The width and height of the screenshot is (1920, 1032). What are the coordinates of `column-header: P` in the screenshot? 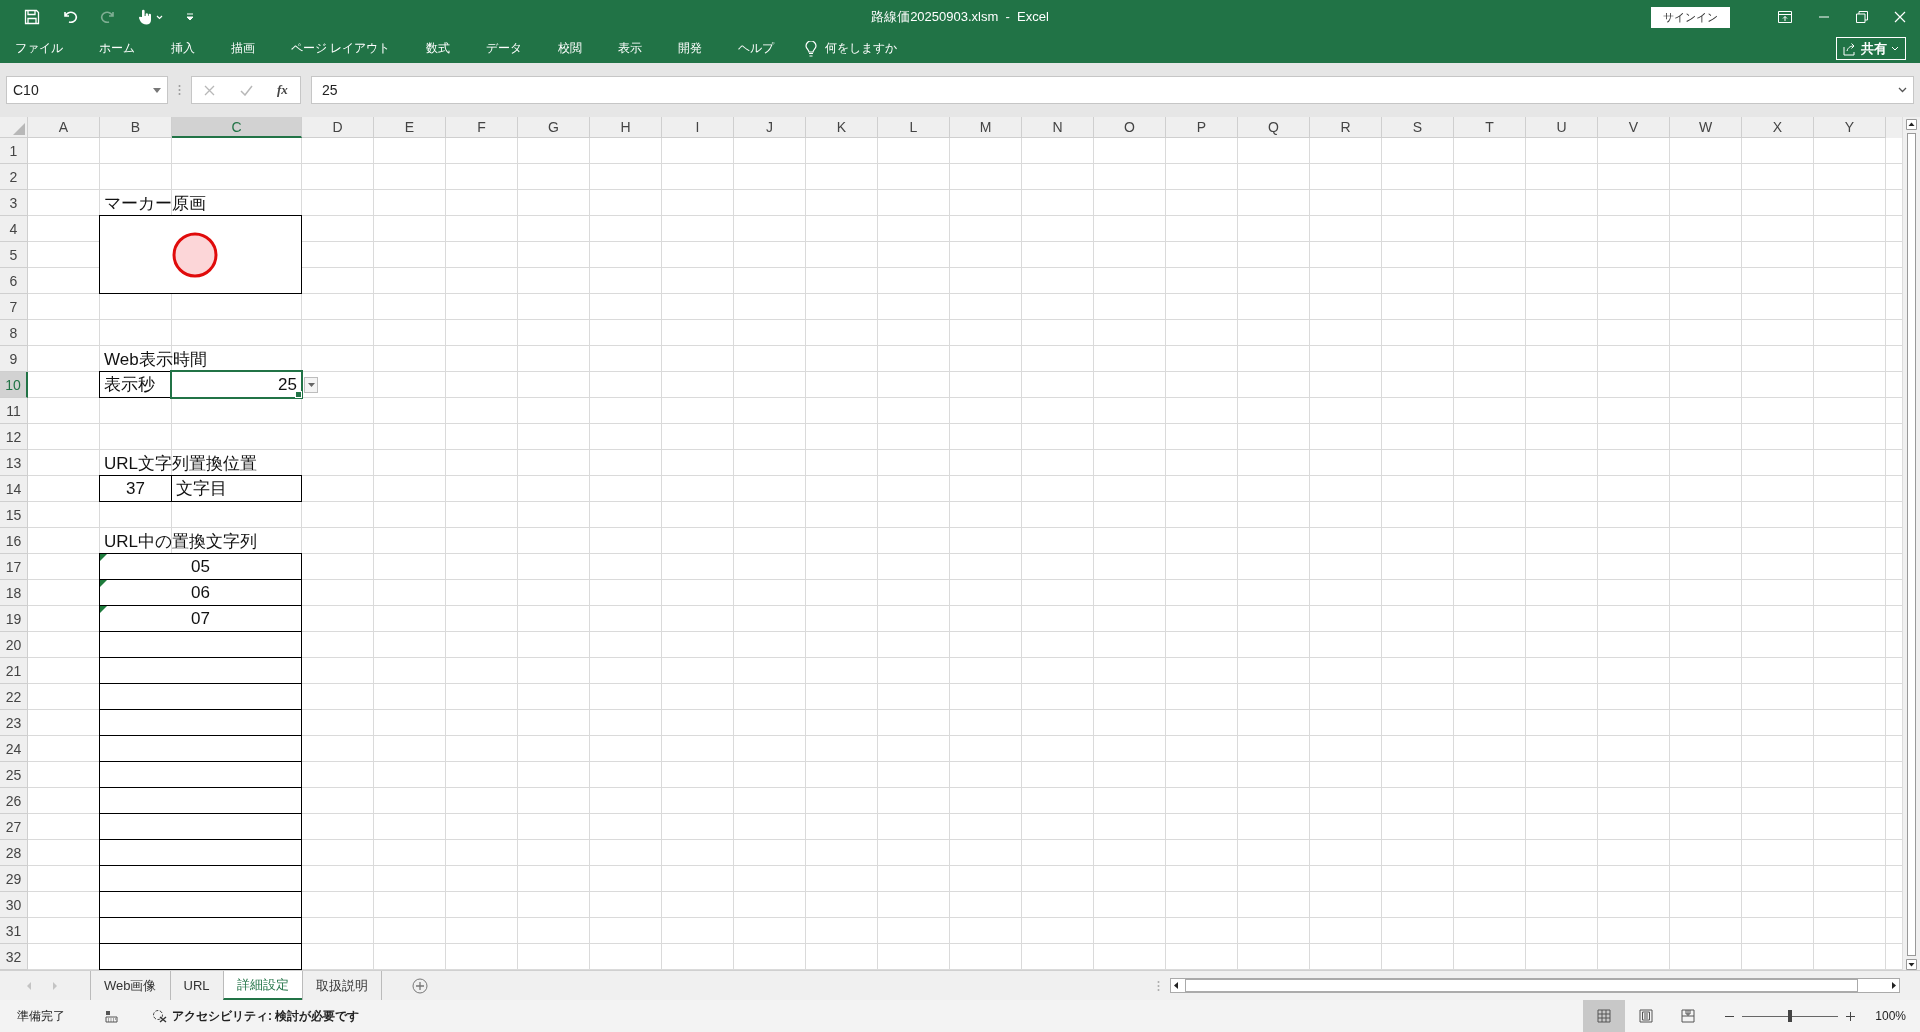 It's located at (1202, 127).